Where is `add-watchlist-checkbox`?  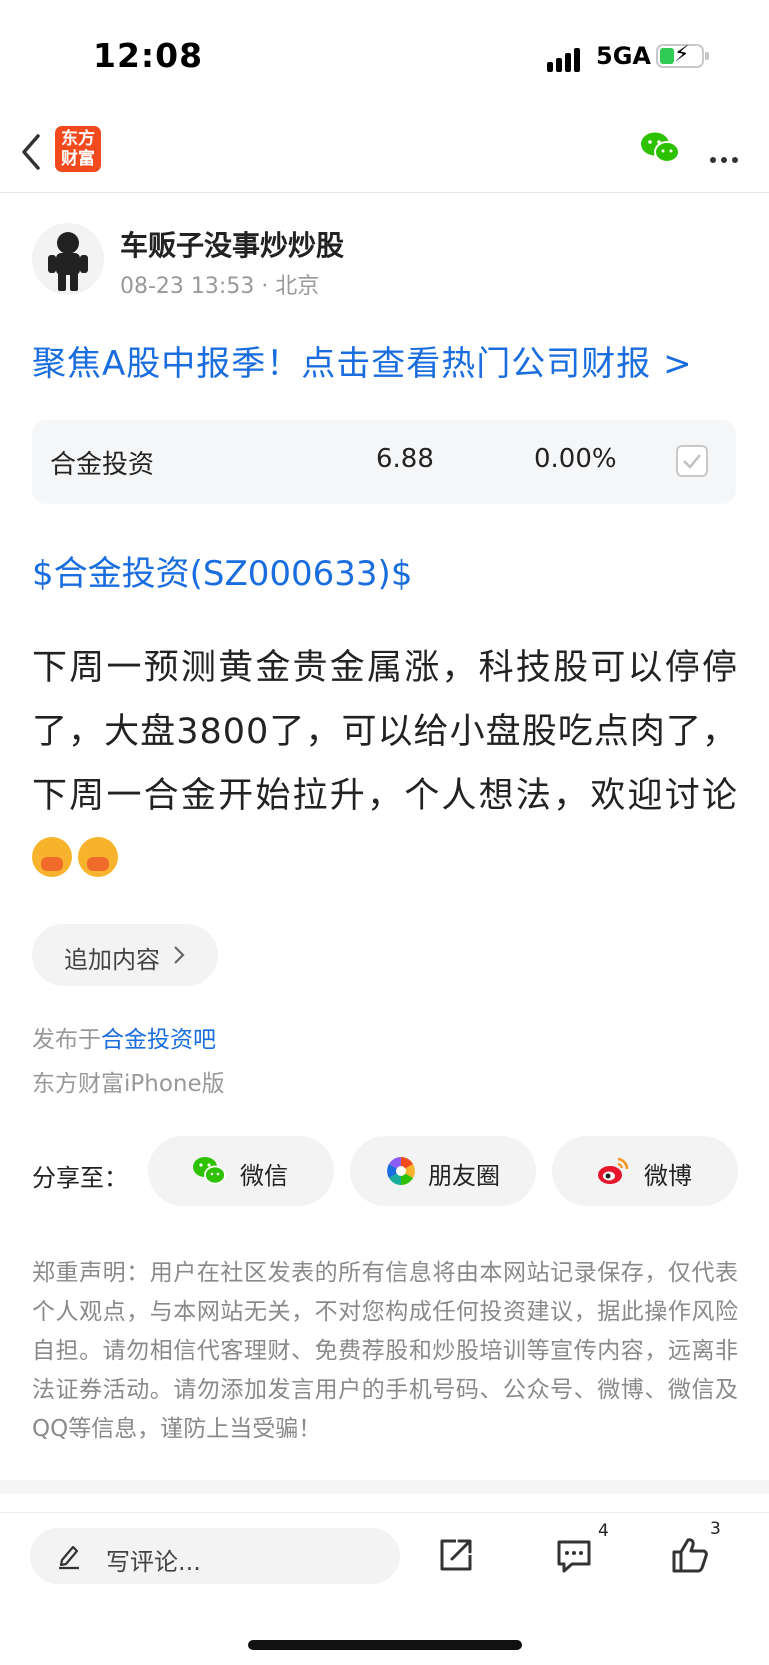 add-watchlist-checkbox is located at coordinates (692, 461).